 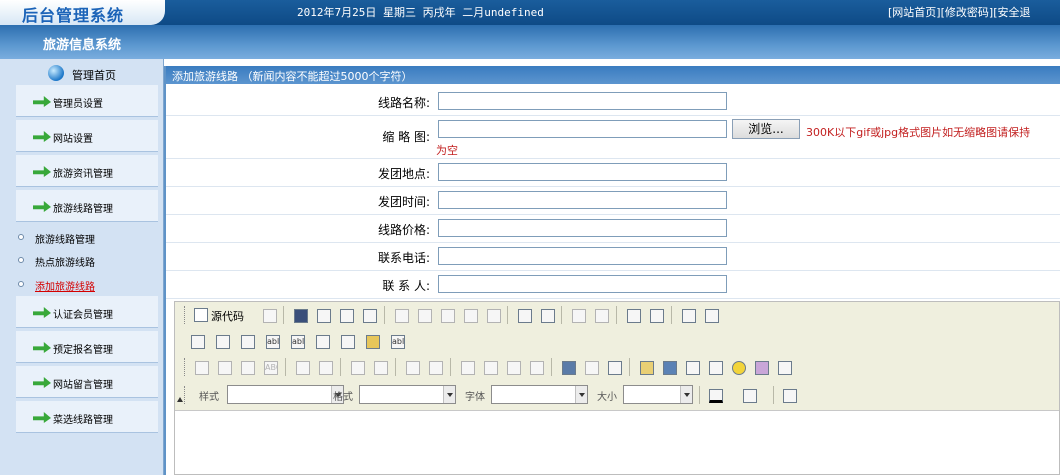 I want to click on thumbnail-path-input, so click(x=582, y=129).